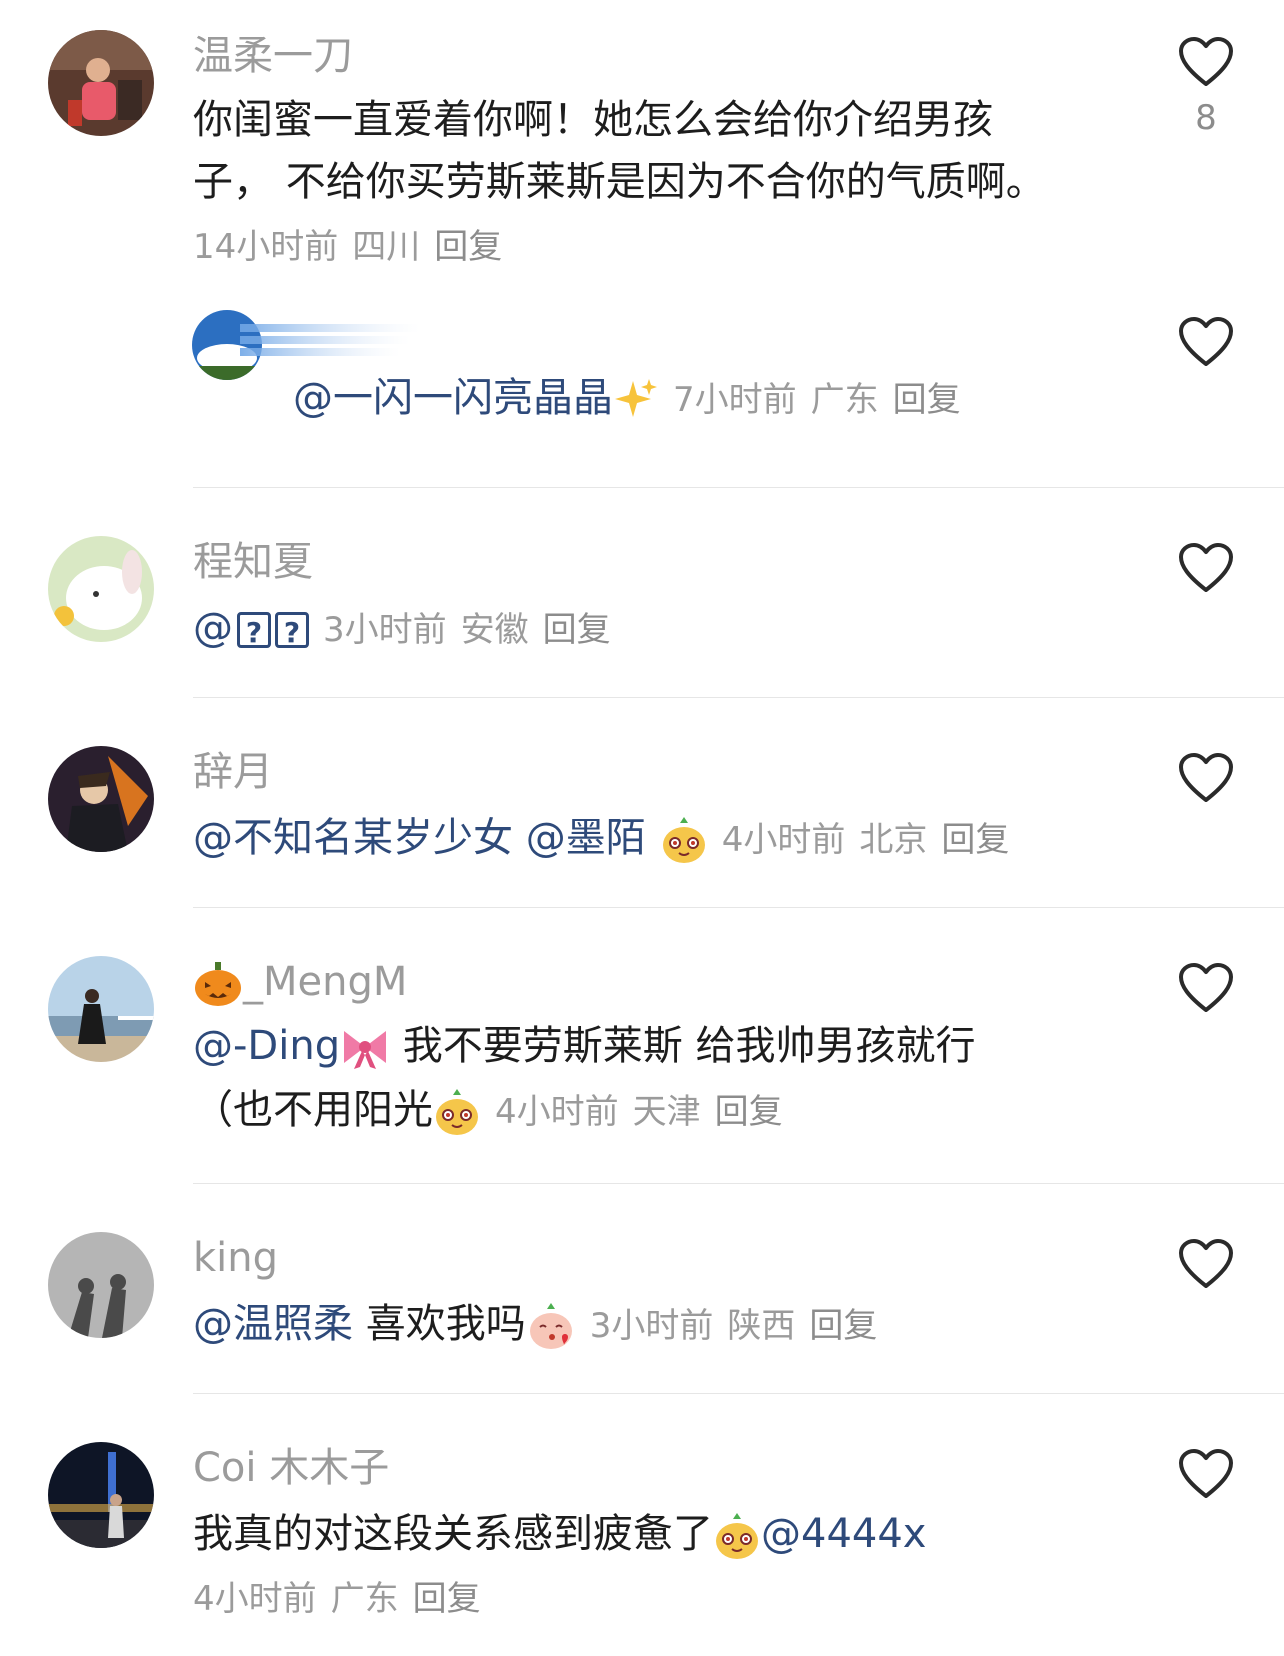 The height and width of the screenshot is (1656, 1284). What do you see at coordinates (235, 1258) in the screenshot?
I see `comment-username: king` at bounding box center [235, 1258].